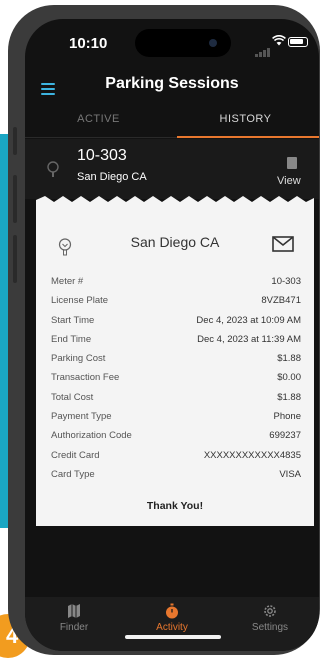 This screenshot has width=323, height=658. I want to click on receipt-row: License Plate 8VZB471, so click(176, 301).